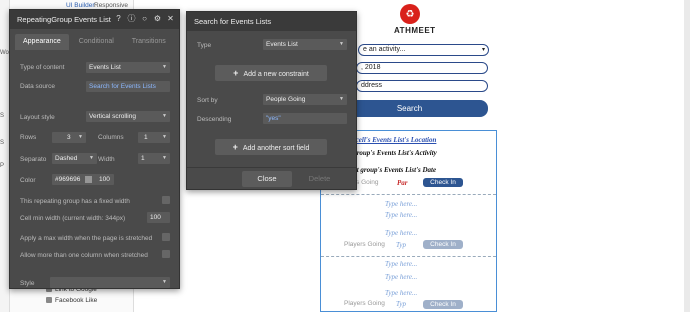  What do you see at coordinates (42, 42) in the screenshot?
I see `tab-appearance: Appearance` at bounding box center [42, 42].